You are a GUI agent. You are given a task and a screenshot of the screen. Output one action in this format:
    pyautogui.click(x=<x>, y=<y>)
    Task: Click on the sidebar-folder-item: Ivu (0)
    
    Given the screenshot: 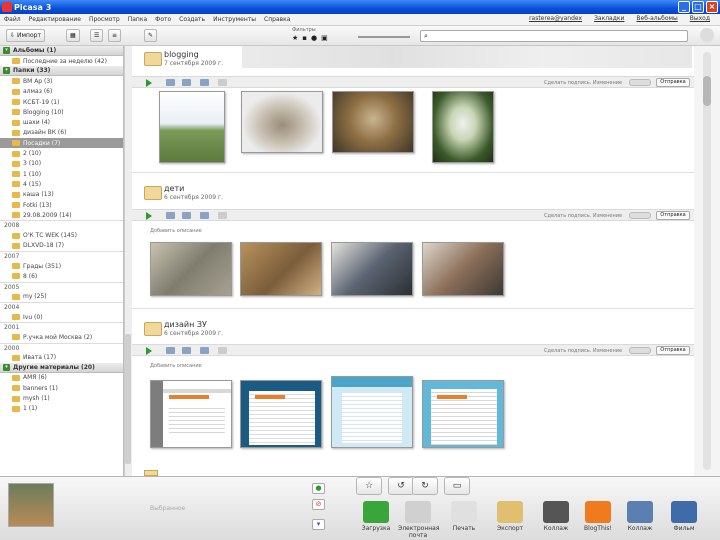 What is the action you would take?
    pyautogui.click(x=61, y=317)
    